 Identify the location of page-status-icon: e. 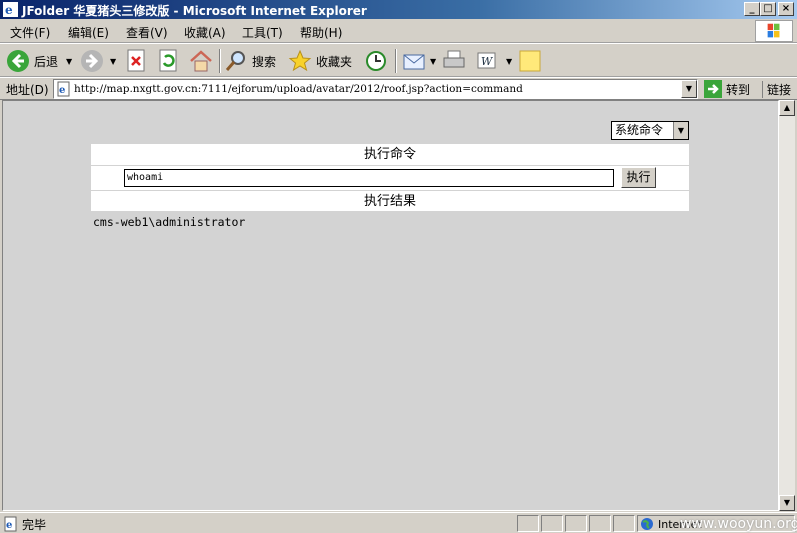
(10, 524).